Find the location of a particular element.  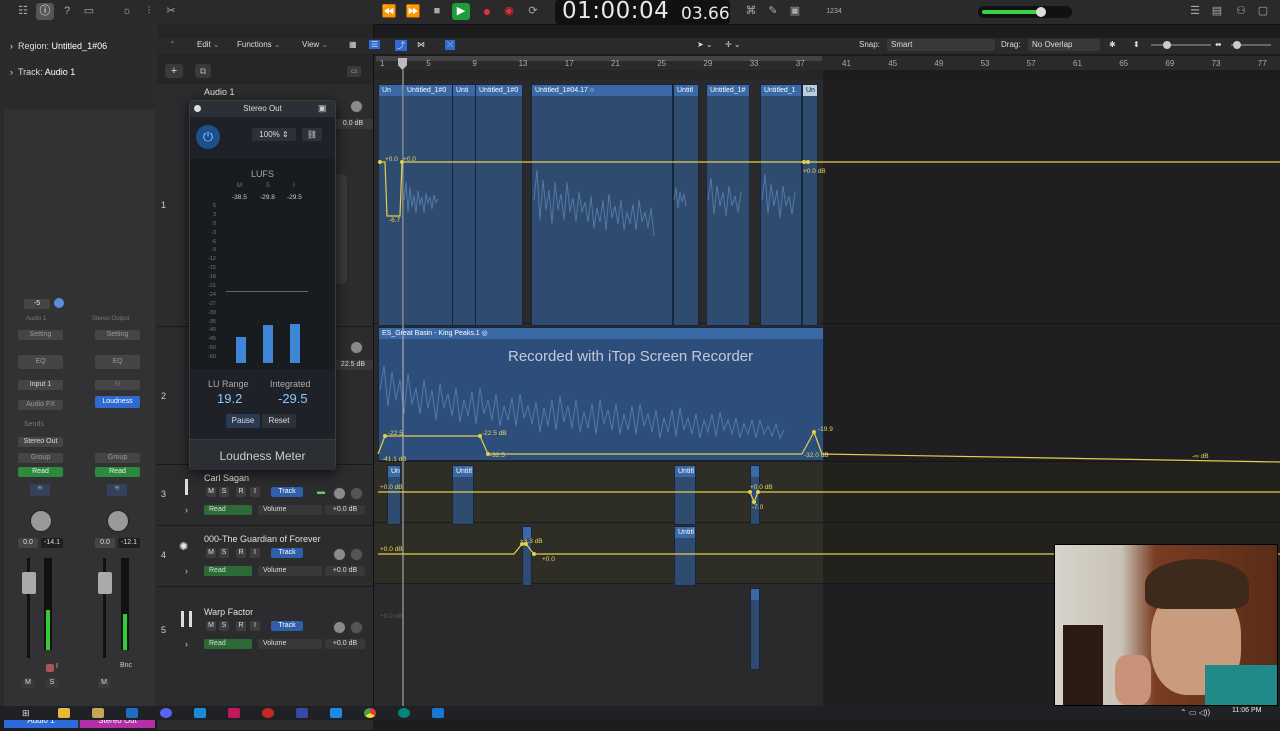

track-volume: 22.5 dB is located at coordinates (353, 365).